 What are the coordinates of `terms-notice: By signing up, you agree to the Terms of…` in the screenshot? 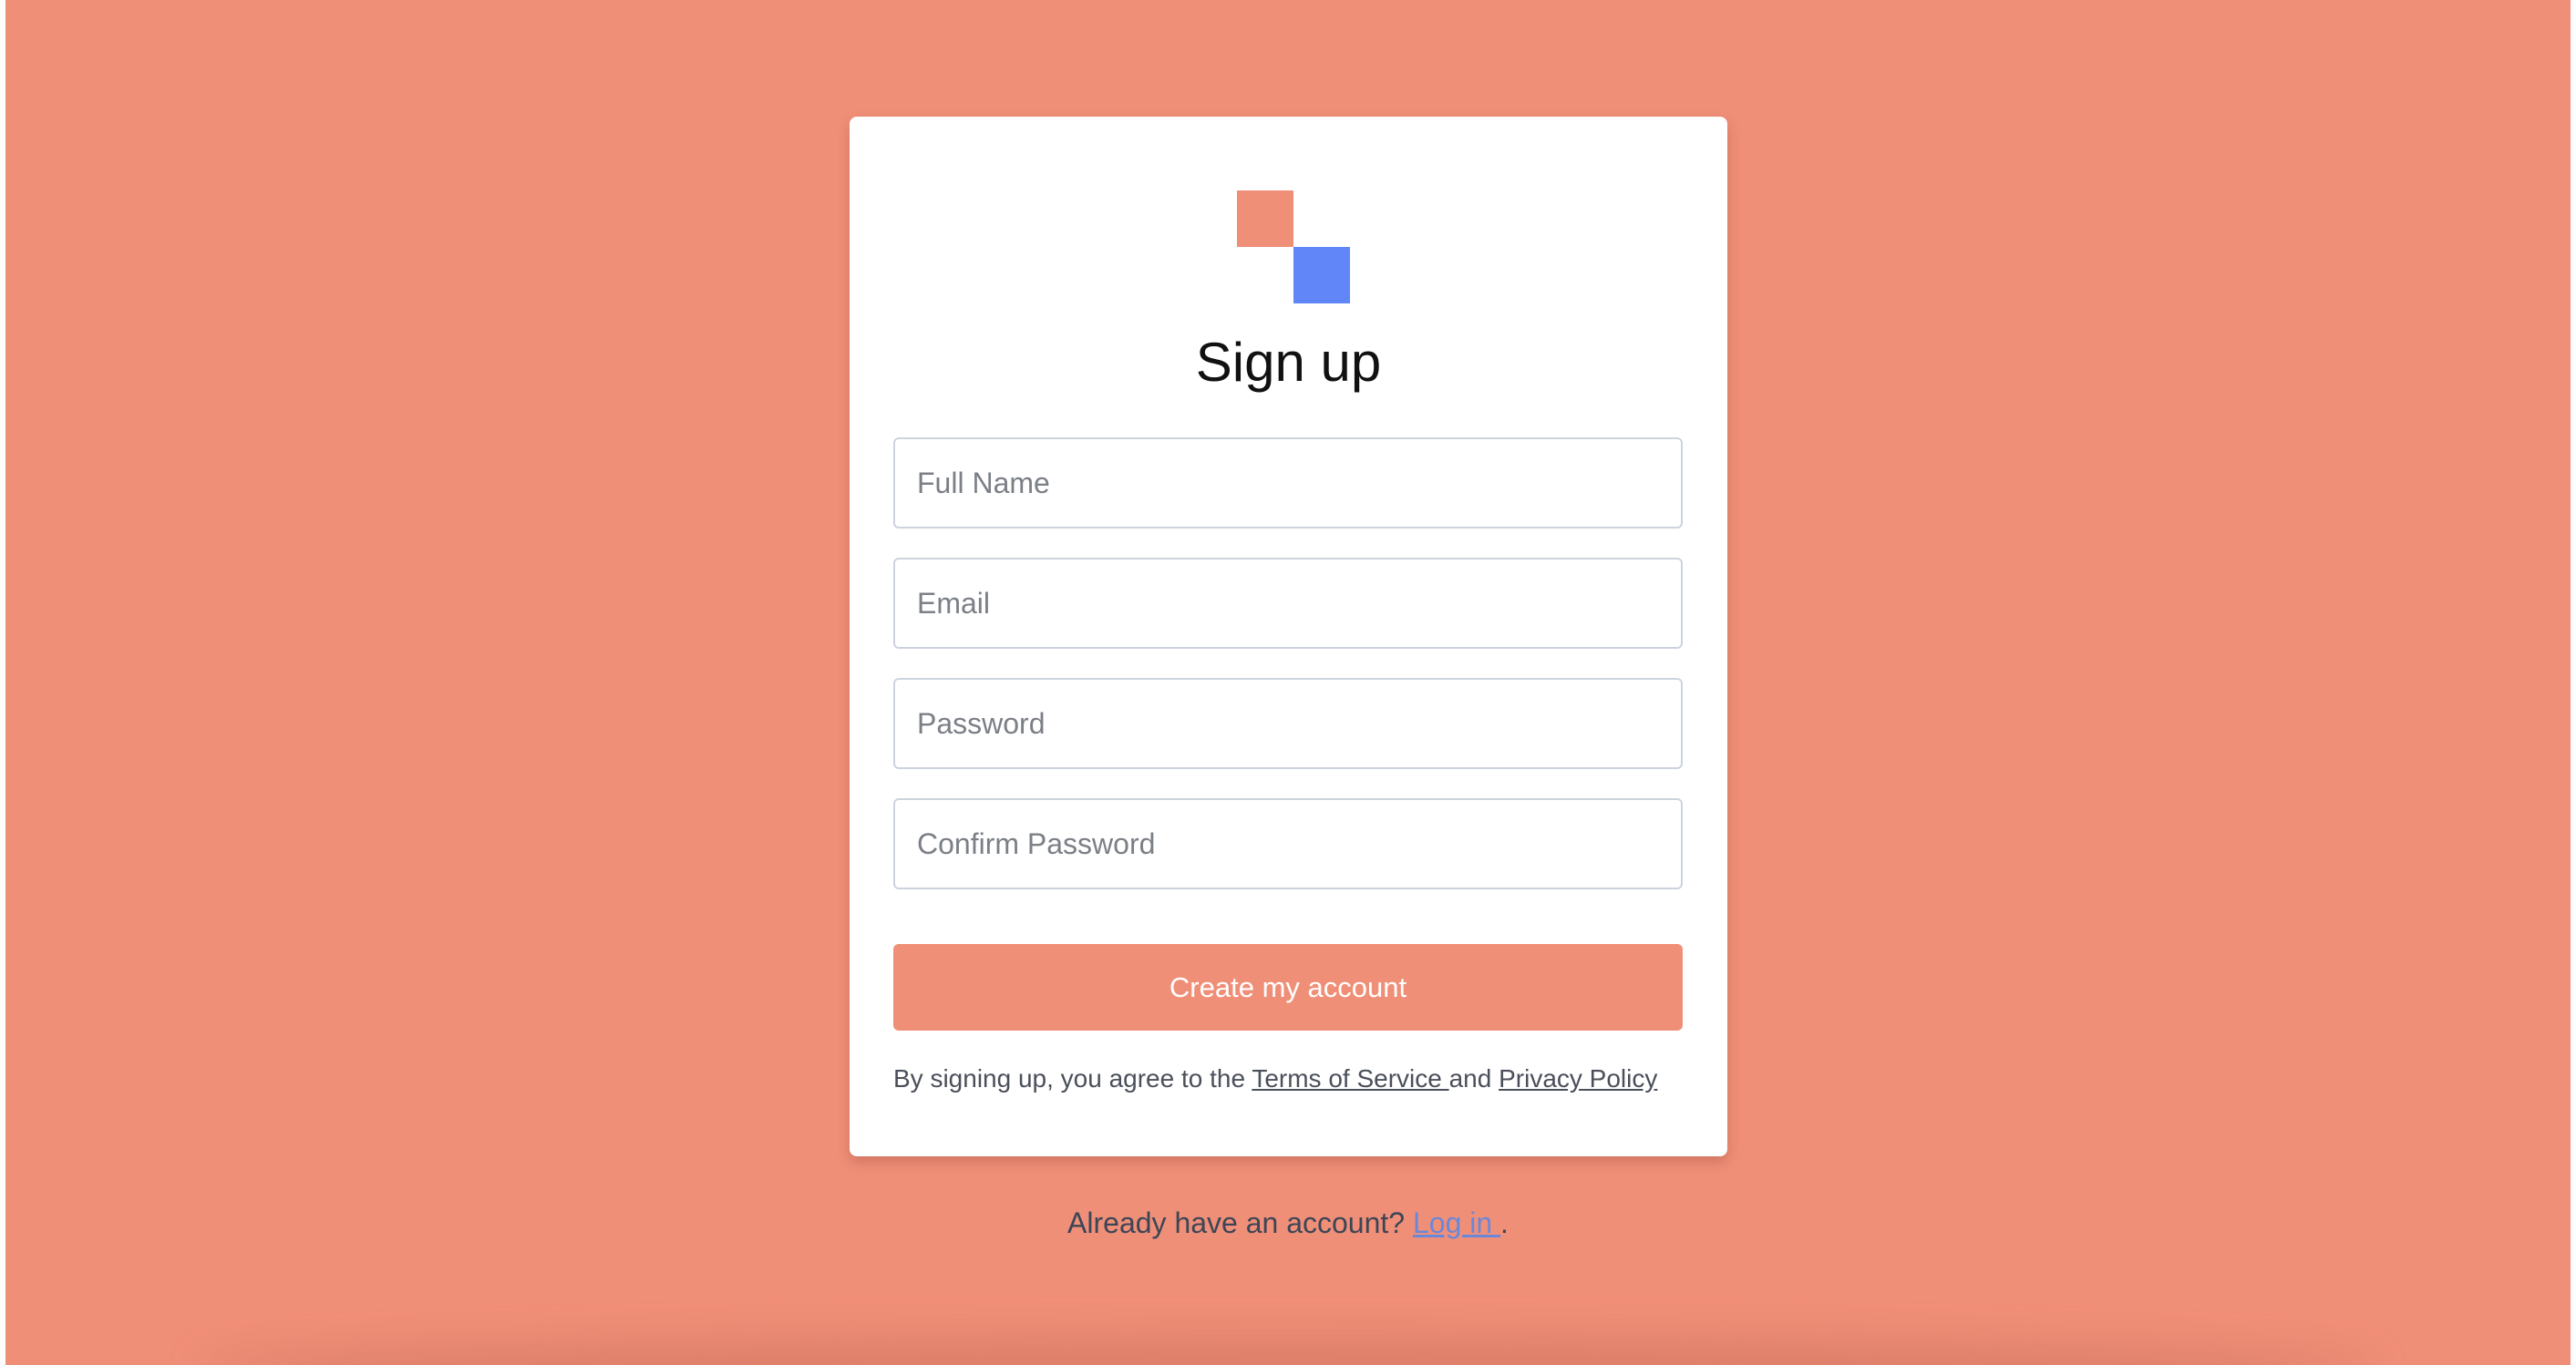 It's located at (1294, 1079).